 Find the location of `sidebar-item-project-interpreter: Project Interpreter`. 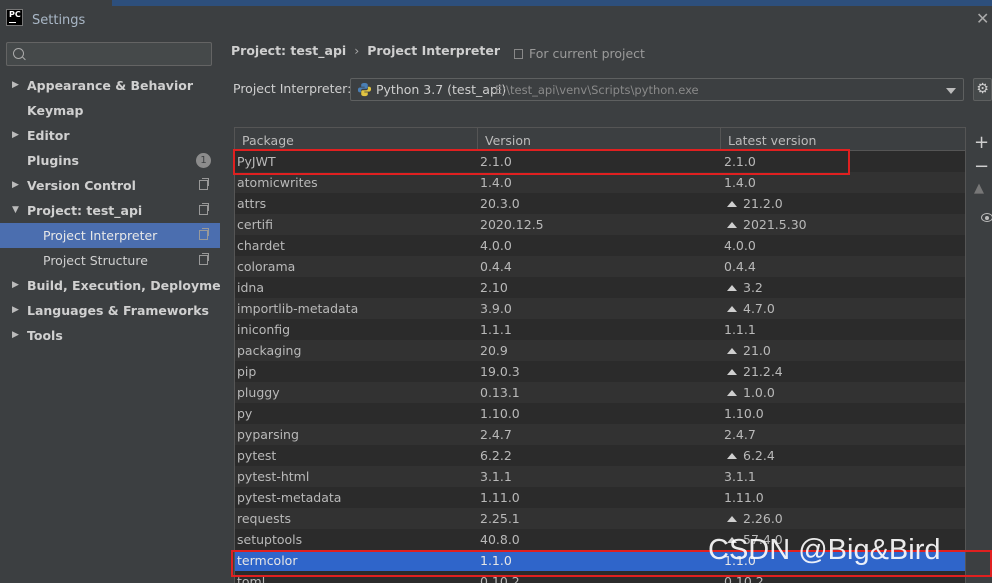

sidebar-item-project-interpreter: Project Interpreter is located at coordinates (110, 235).